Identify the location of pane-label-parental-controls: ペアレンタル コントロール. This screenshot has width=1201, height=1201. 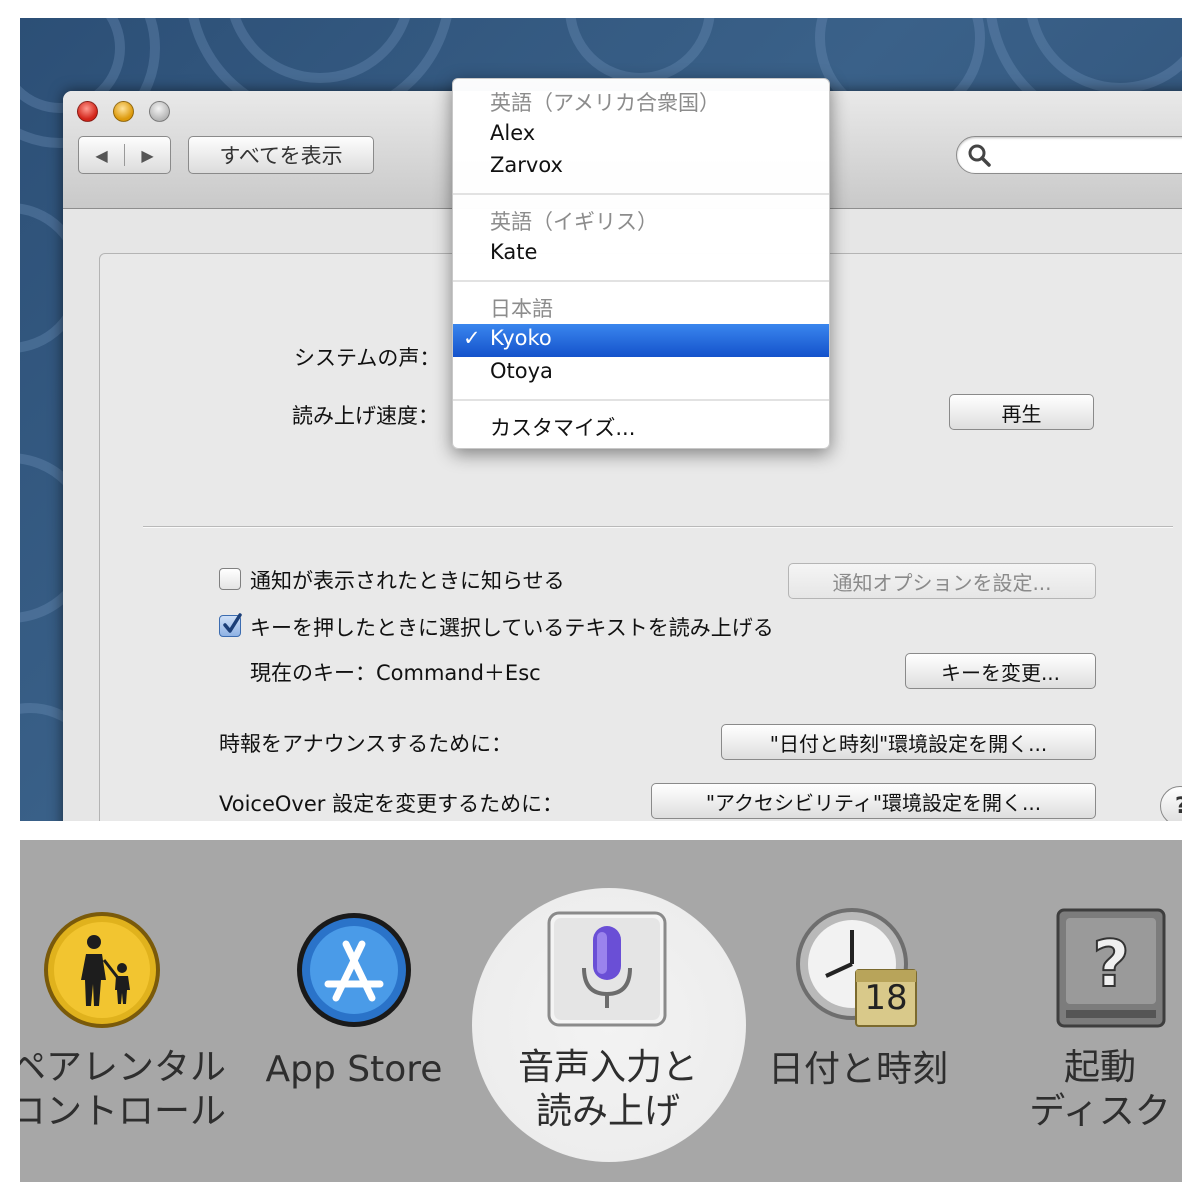
(123, 1090).